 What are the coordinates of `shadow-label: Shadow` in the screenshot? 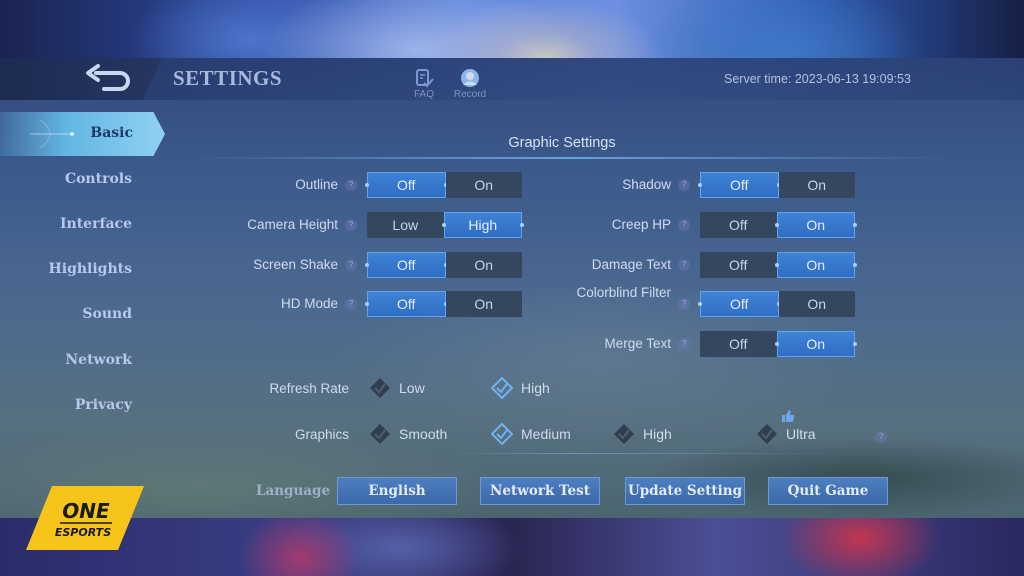 It's located at (646, 184).